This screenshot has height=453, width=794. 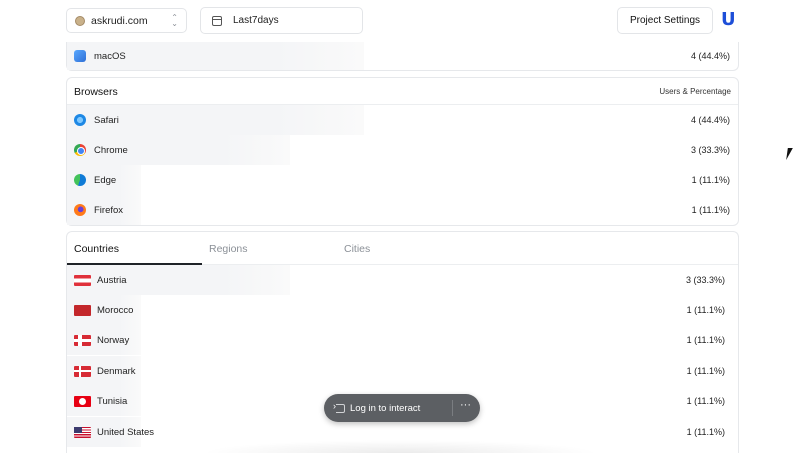 I want to click on scroll-shadow, so click(x=400, y=446).